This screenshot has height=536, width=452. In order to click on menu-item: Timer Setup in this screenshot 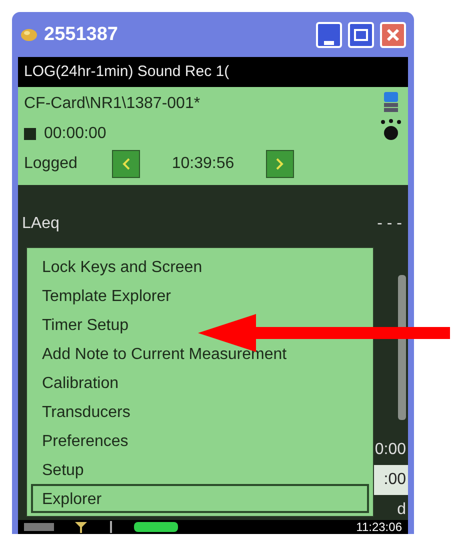, I will do `click(85, 324)`.